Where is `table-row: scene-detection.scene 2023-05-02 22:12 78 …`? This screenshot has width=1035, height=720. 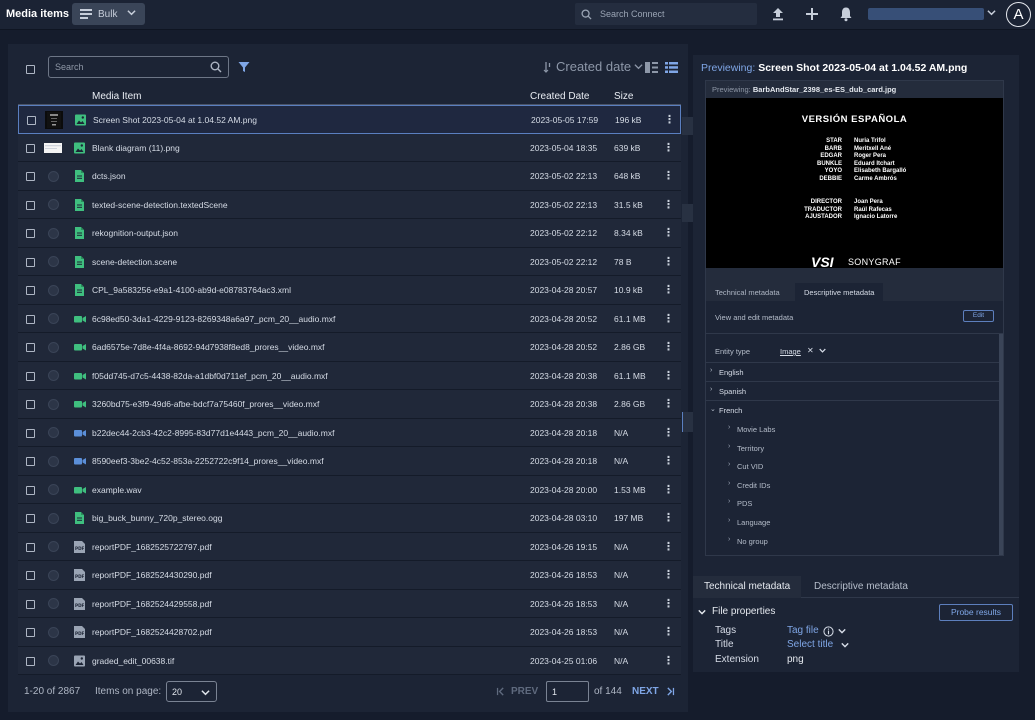 table-row: scene-detection.scene 2023-05-02 22:12 78 … is located at coordinates (349, 261).